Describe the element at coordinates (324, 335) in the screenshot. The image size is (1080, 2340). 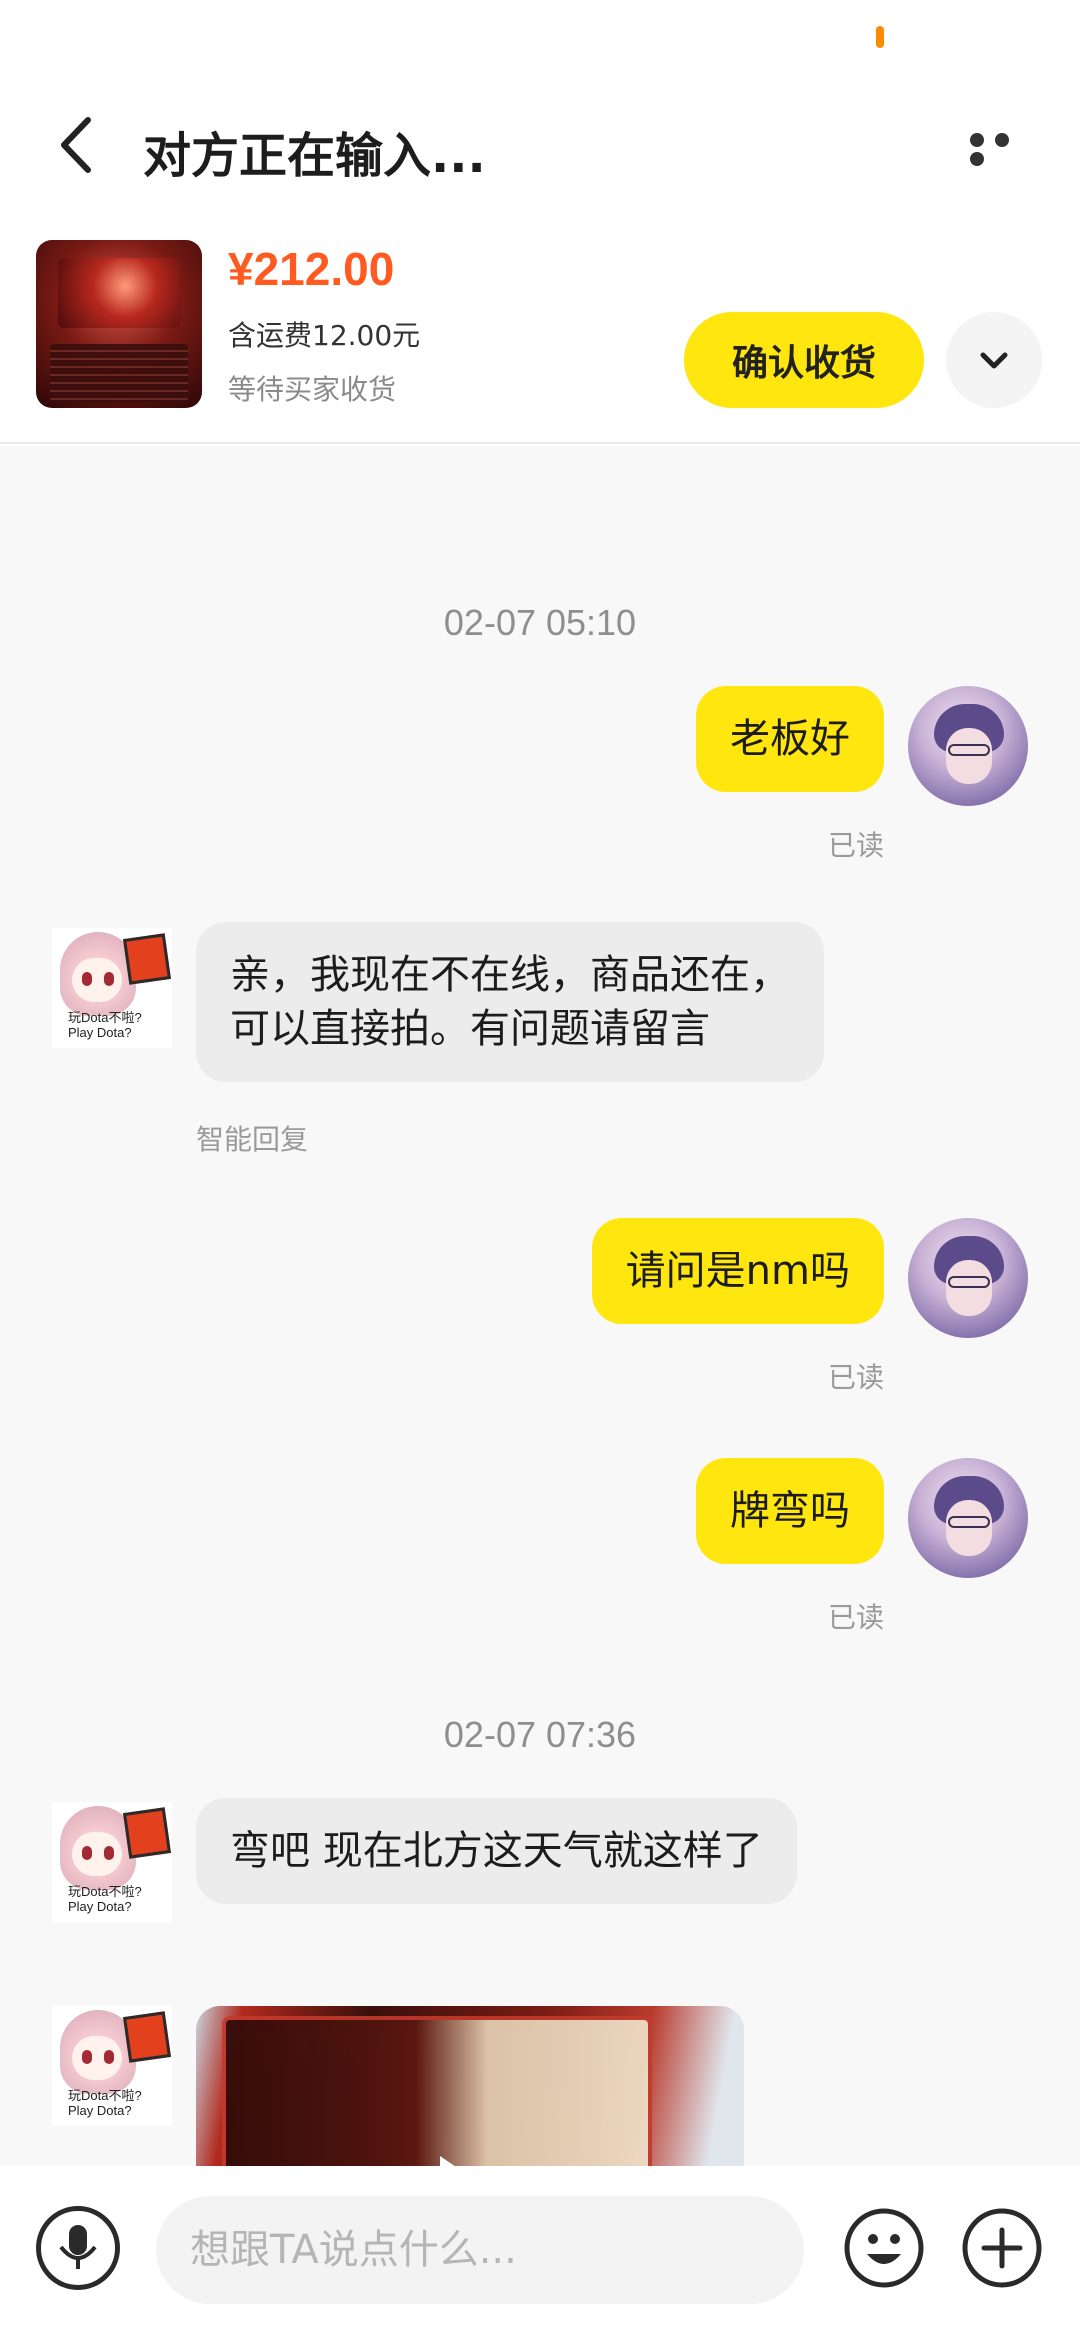
I see `shipping-fee: 含运费12.00元` at that location.